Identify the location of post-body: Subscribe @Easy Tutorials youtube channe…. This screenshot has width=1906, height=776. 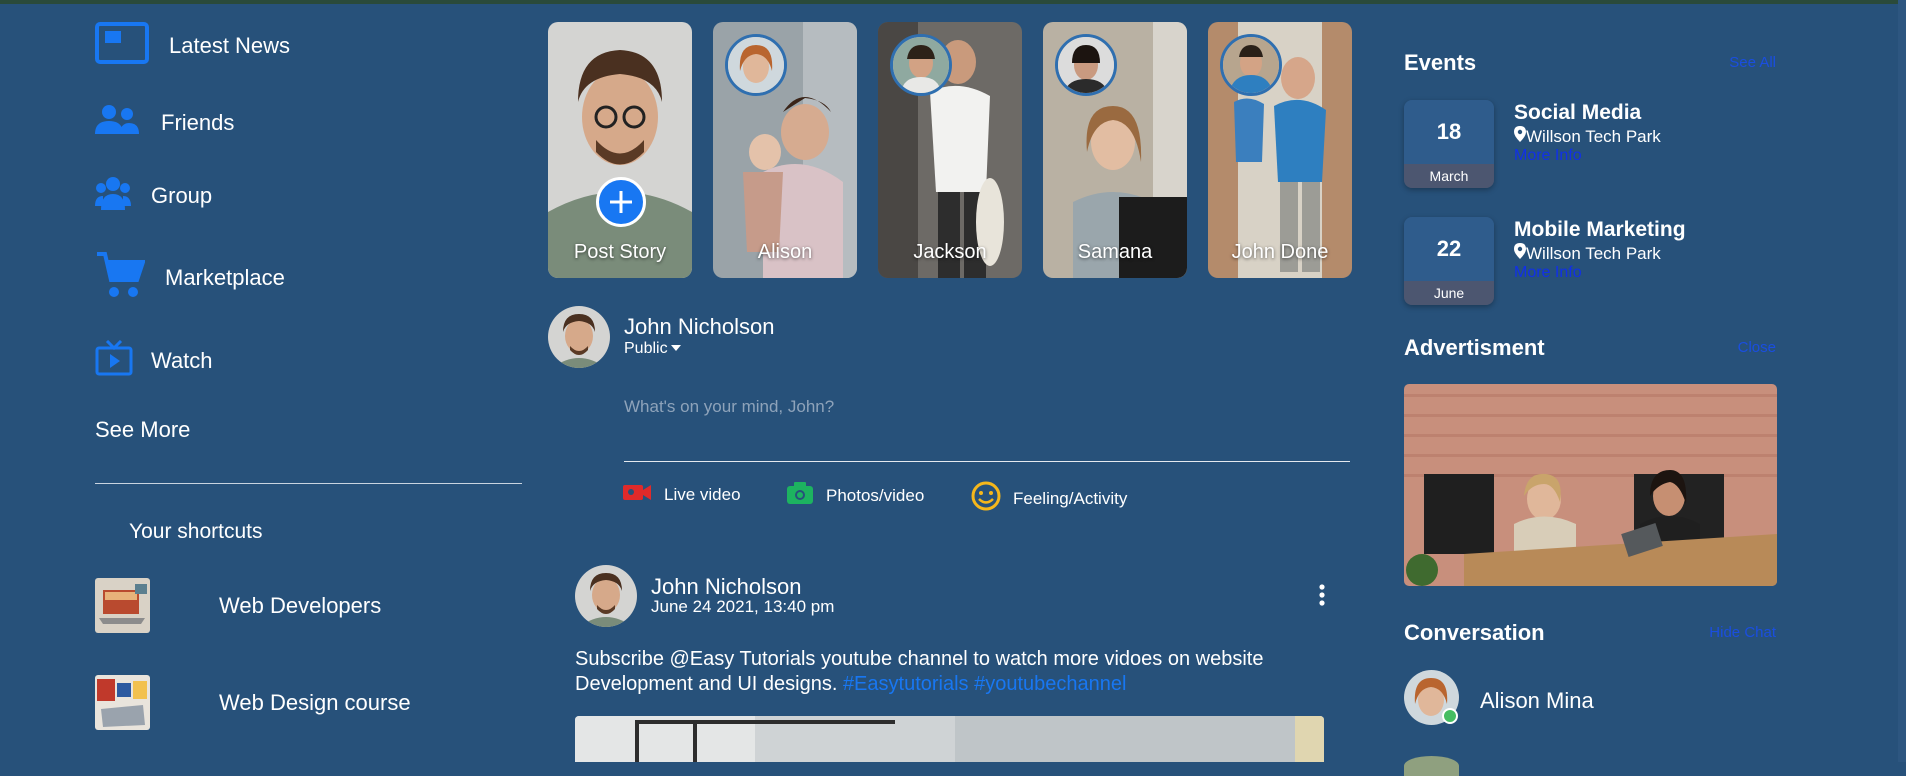
(965, 672).